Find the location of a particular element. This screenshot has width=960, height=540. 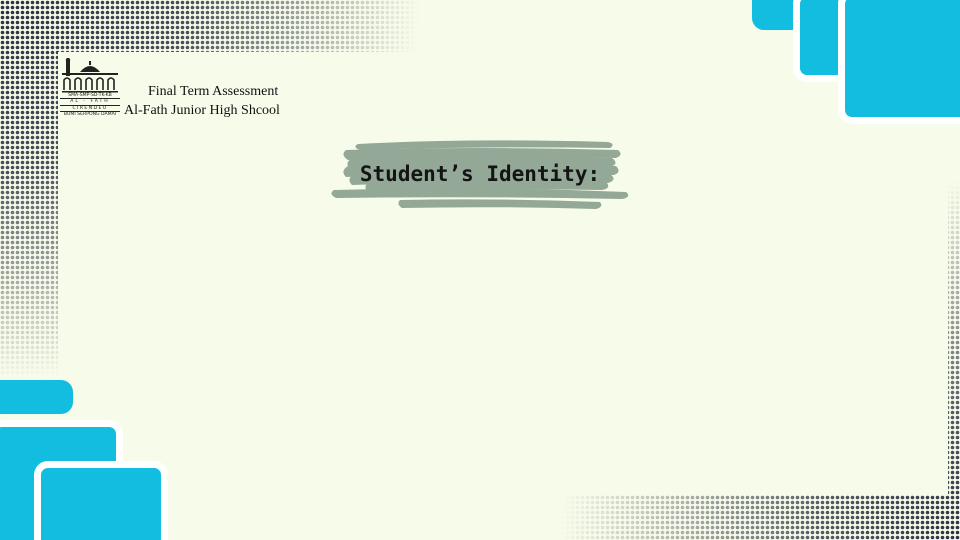

student-identity-title: Student’s Identity: is located at coordinates (480, 174).